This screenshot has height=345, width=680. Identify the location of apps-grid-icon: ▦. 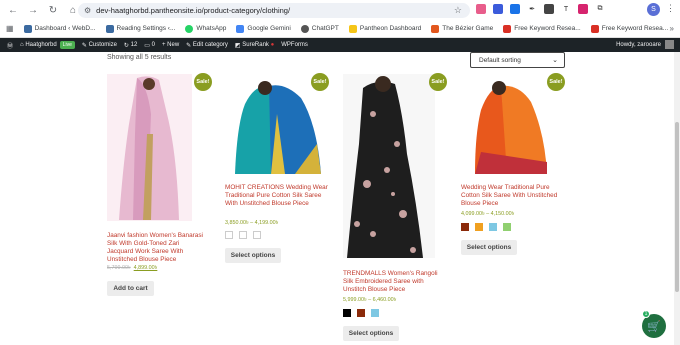
(10, 28).